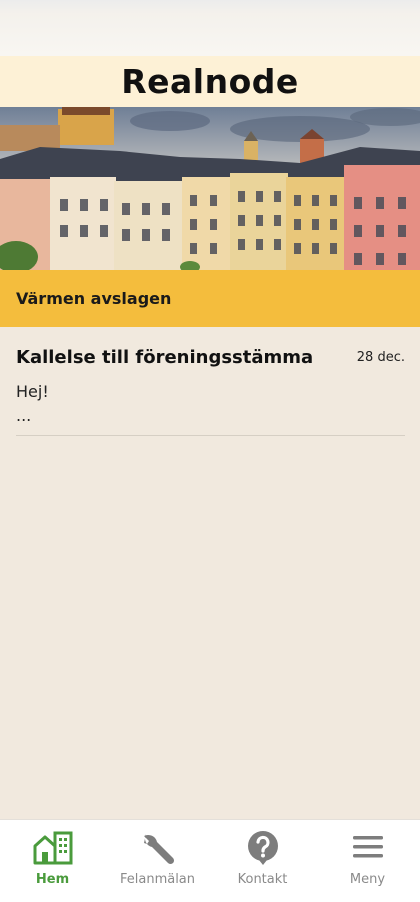 This screenshot has width=420, height=902. Describe the element at coordinates (380, 357) in the screenshot. I see `news-date: 28 dec.` at that location.